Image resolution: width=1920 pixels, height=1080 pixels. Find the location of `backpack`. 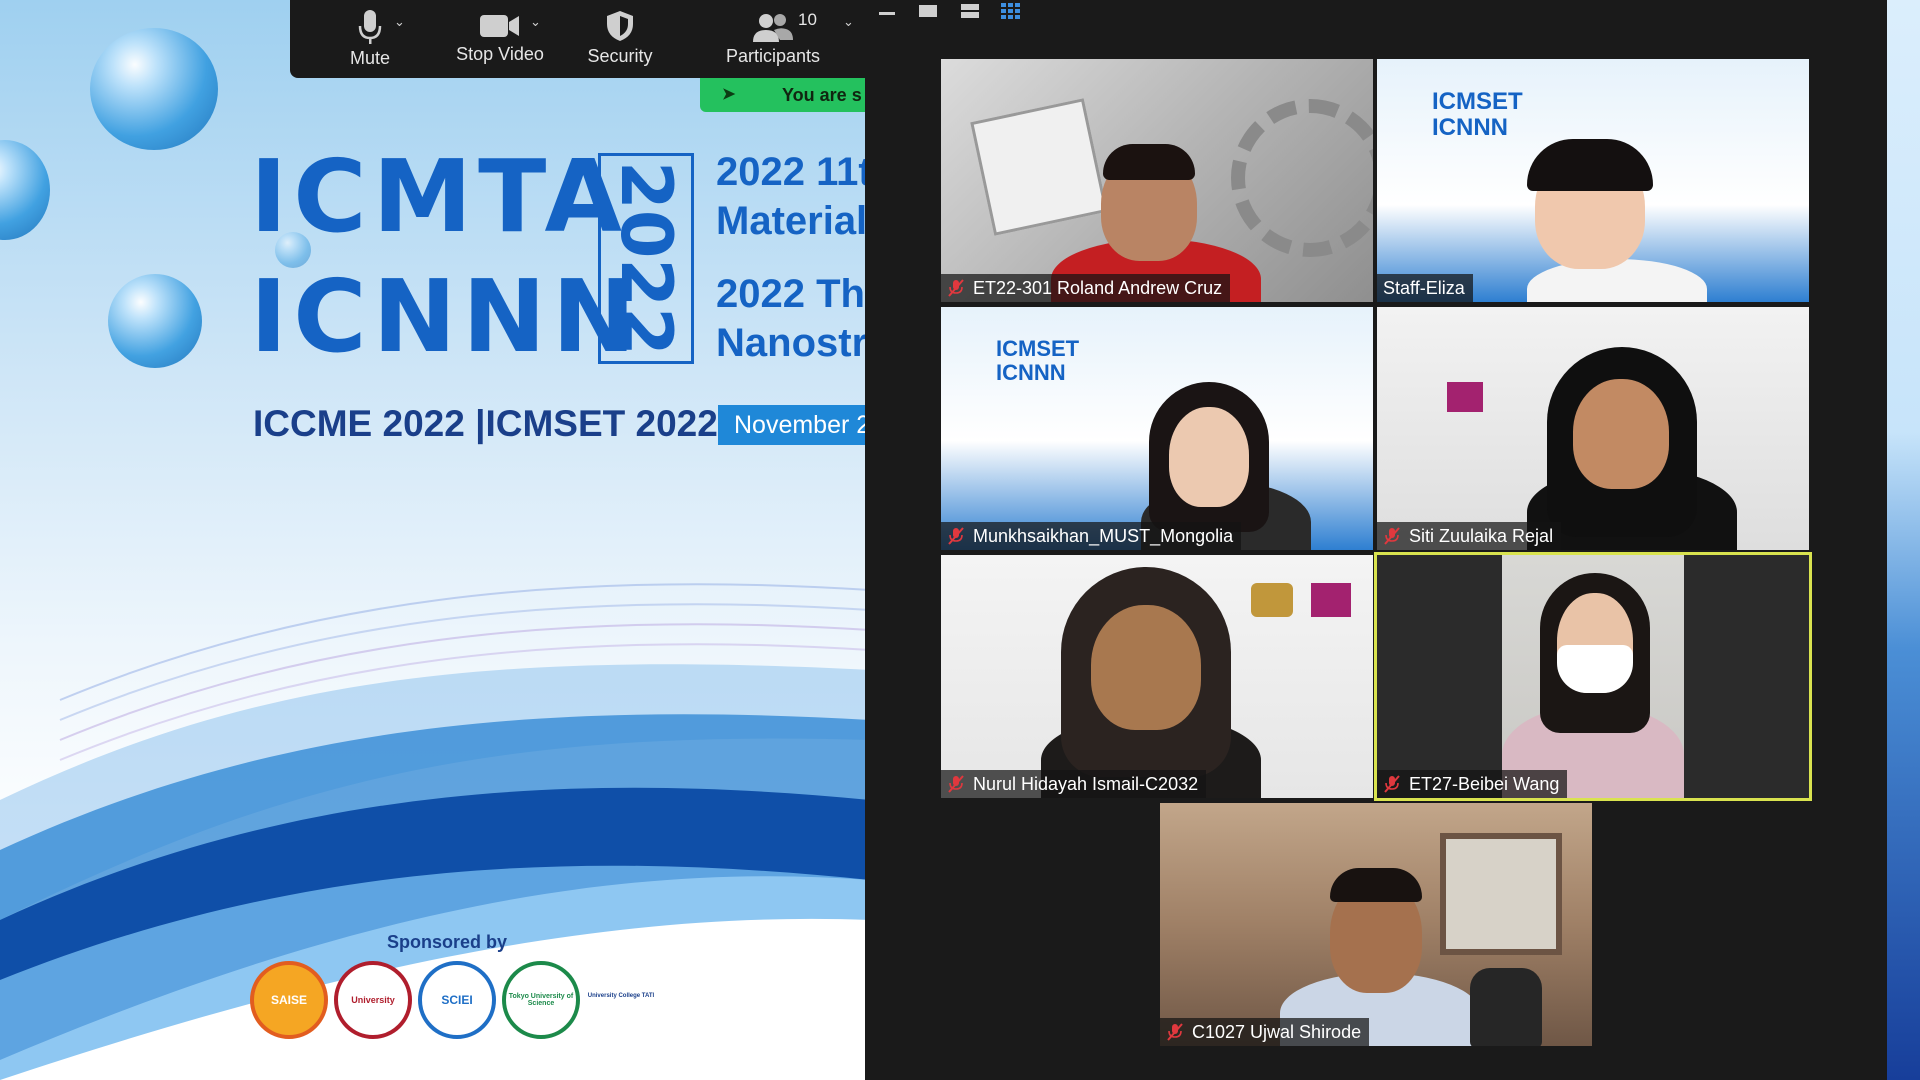

backpack is located at coordinates (1506, 1007).